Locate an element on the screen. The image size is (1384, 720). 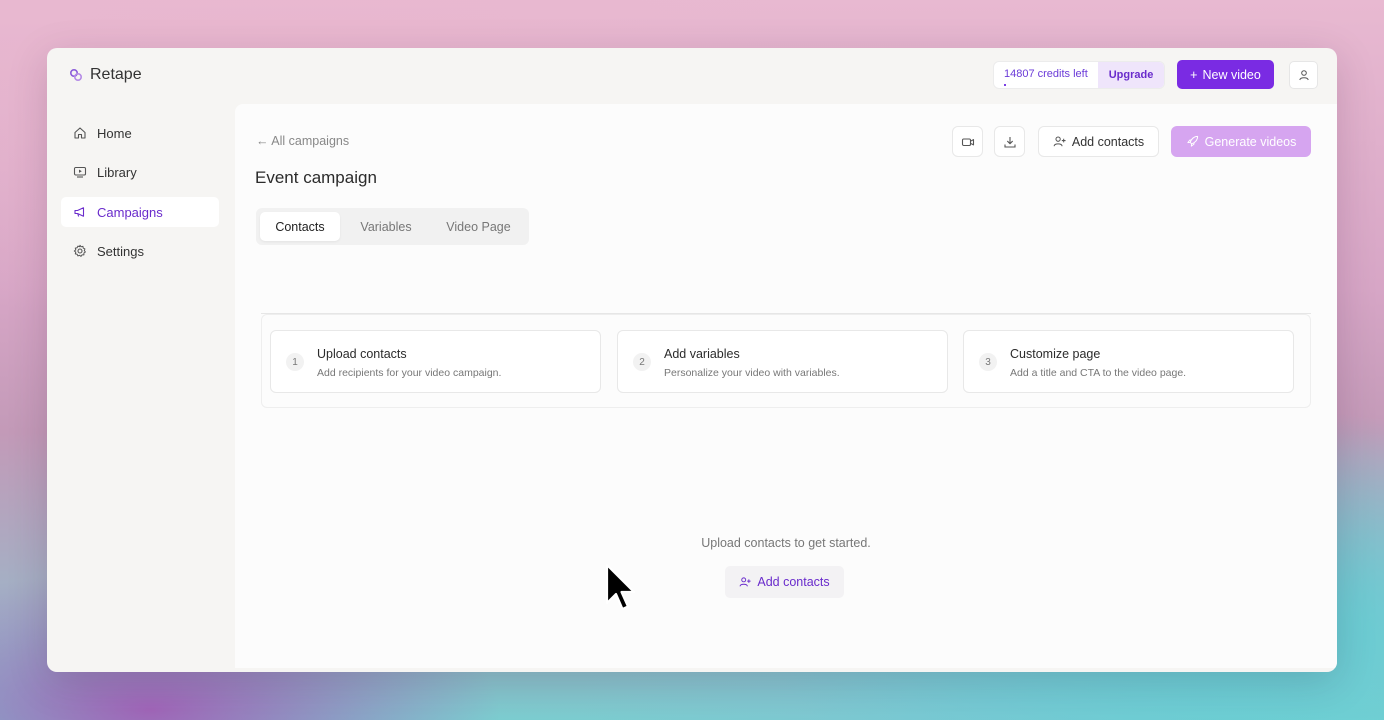
sidebar-item-home: Home is located at coordinates (140, 133).